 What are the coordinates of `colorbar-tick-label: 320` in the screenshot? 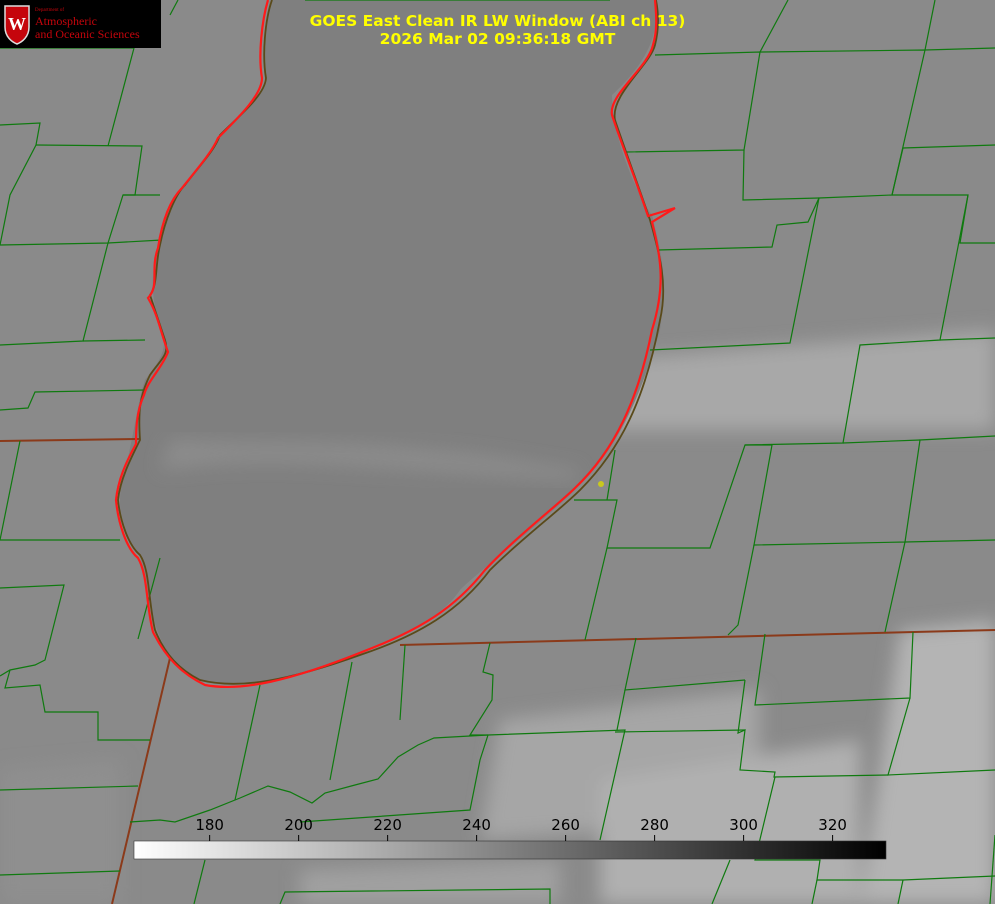 It's located at (832, 825).